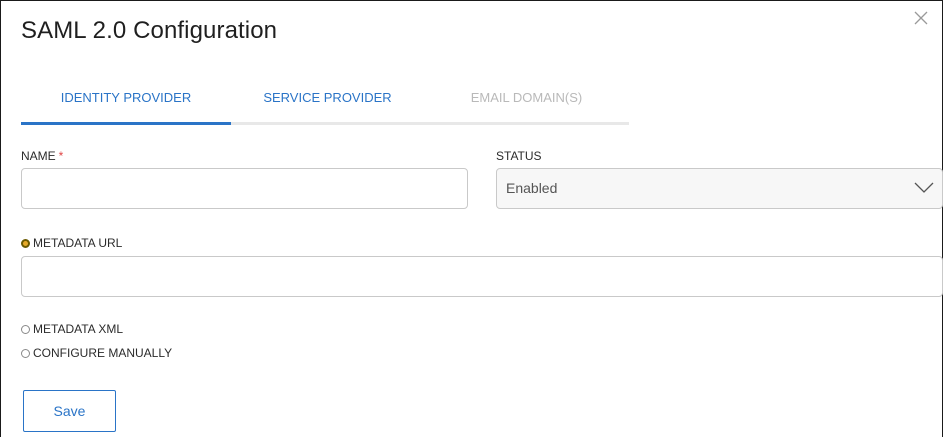  What do you see at coordinates (924, 189) in the screenshot?
I see `chevron-down-icon` at bounding box center [924, 189].